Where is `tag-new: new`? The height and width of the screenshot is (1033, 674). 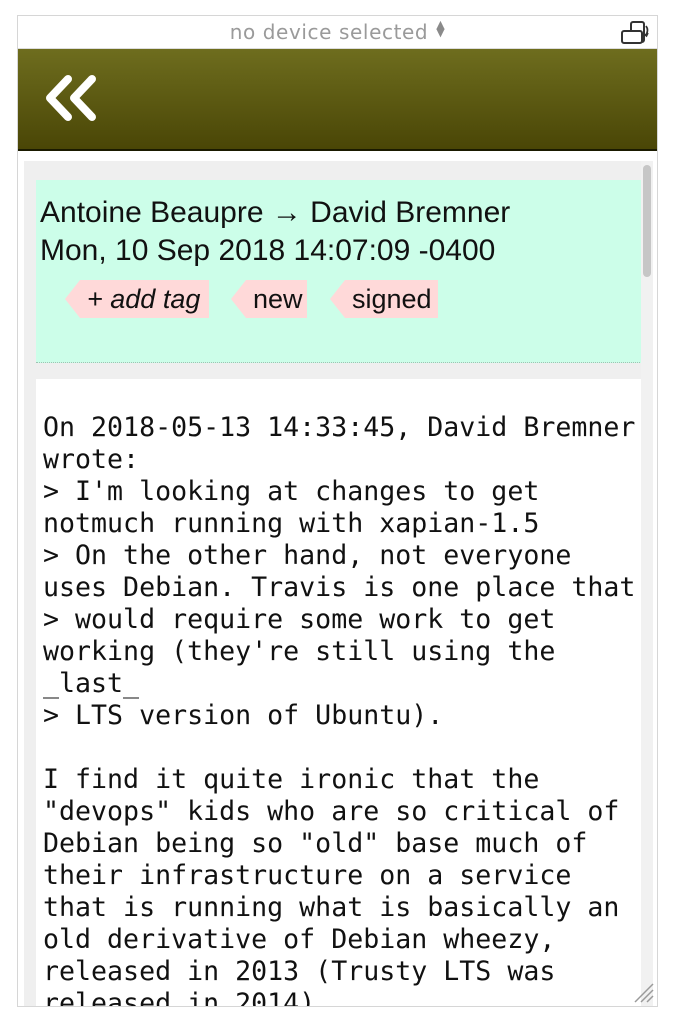
tag-new: new is located at coordinates (269, 299).